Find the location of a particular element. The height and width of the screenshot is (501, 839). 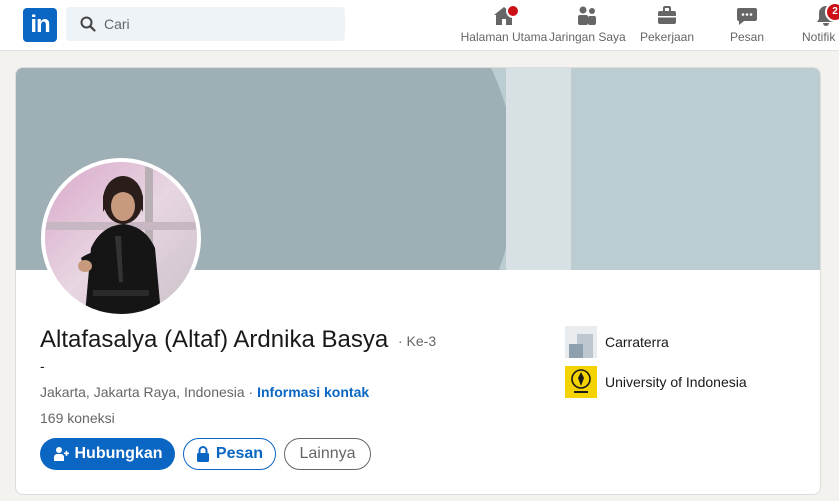

nav-item-jobs: Pekerjaan is located at coordinates (667, 25).